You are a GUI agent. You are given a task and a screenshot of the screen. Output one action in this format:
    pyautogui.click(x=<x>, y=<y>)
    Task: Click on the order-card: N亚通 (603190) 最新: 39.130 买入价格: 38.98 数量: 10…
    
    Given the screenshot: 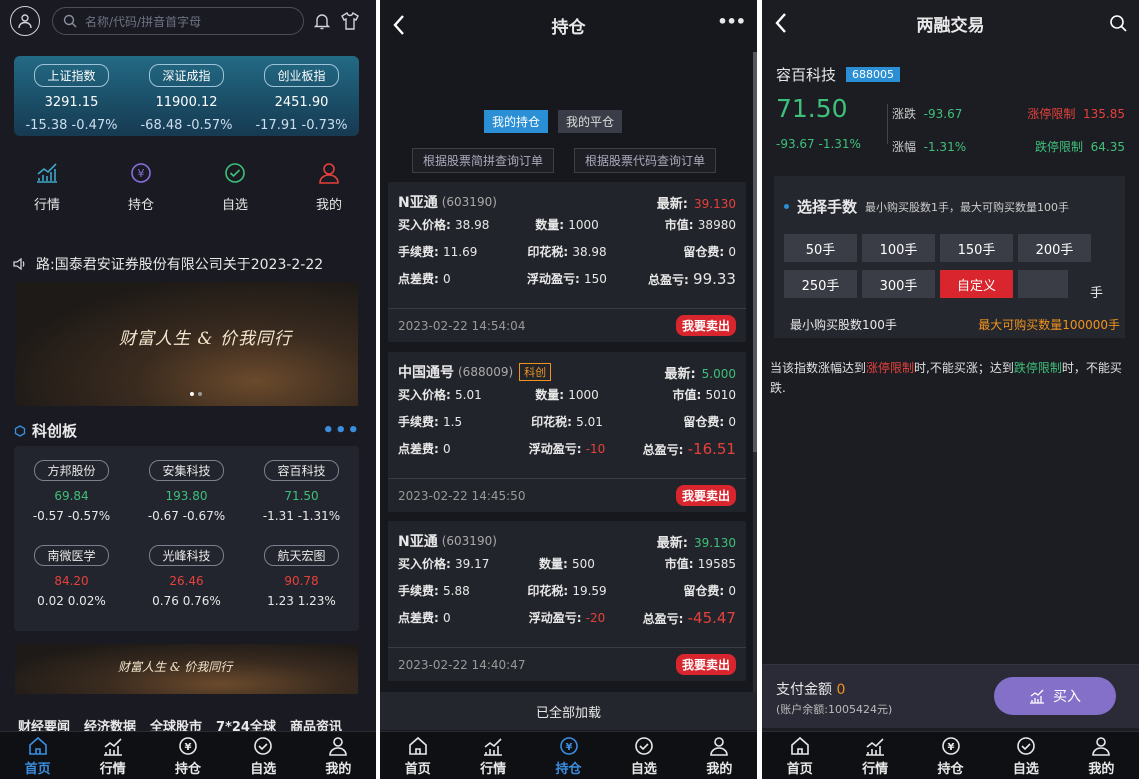 What is the action you would take?
    pyautogui.click(x=567, y=262)
    